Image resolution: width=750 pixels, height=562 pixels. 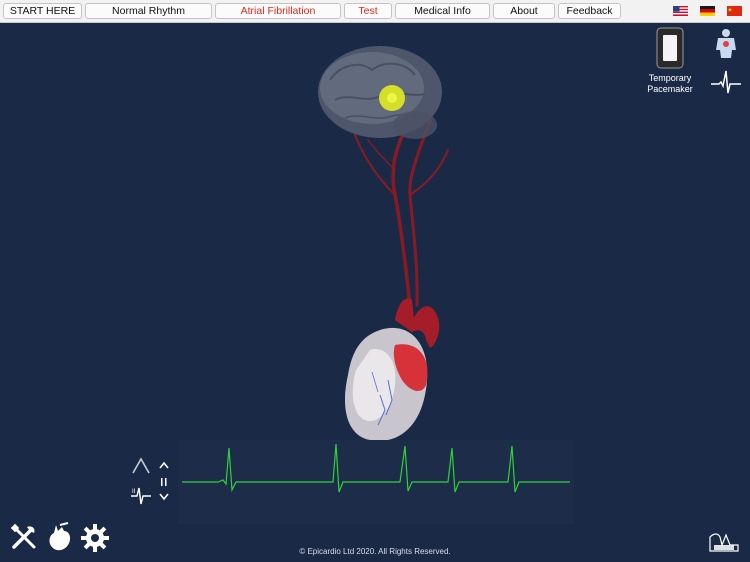 What do you see at coordinates (707, 11) in the screenshot?
I see `germany-flag-icon` at bounding box center [707, 11].